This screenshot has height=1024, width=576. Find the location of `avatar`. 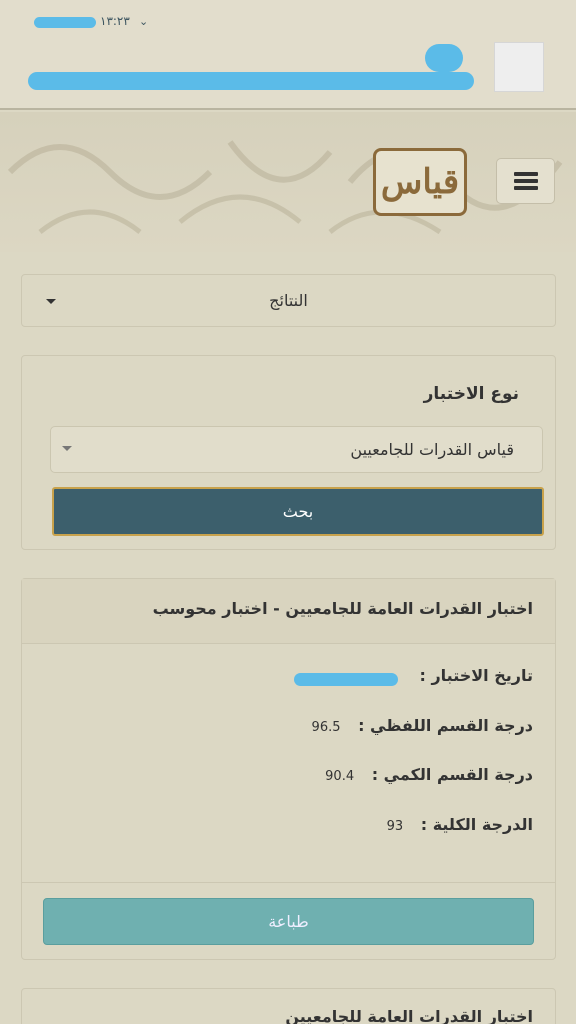

avatar is located at coordinates (519, 67).